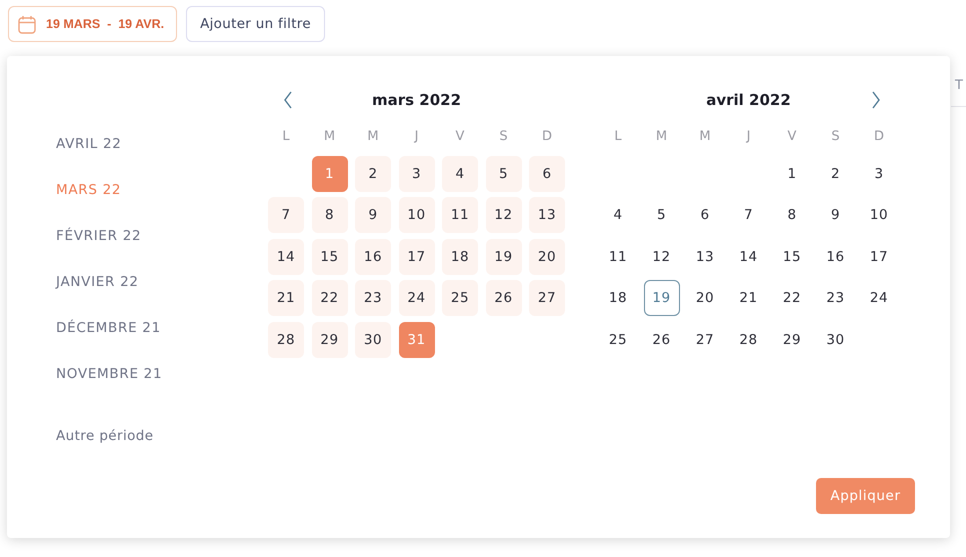 Image resolution: width=966 pixels, height=557 pixels. What do you see at coordinates (748, 100) in the screenshot?
I see `month-title: avril 2022` at bounding box center [748, 100].